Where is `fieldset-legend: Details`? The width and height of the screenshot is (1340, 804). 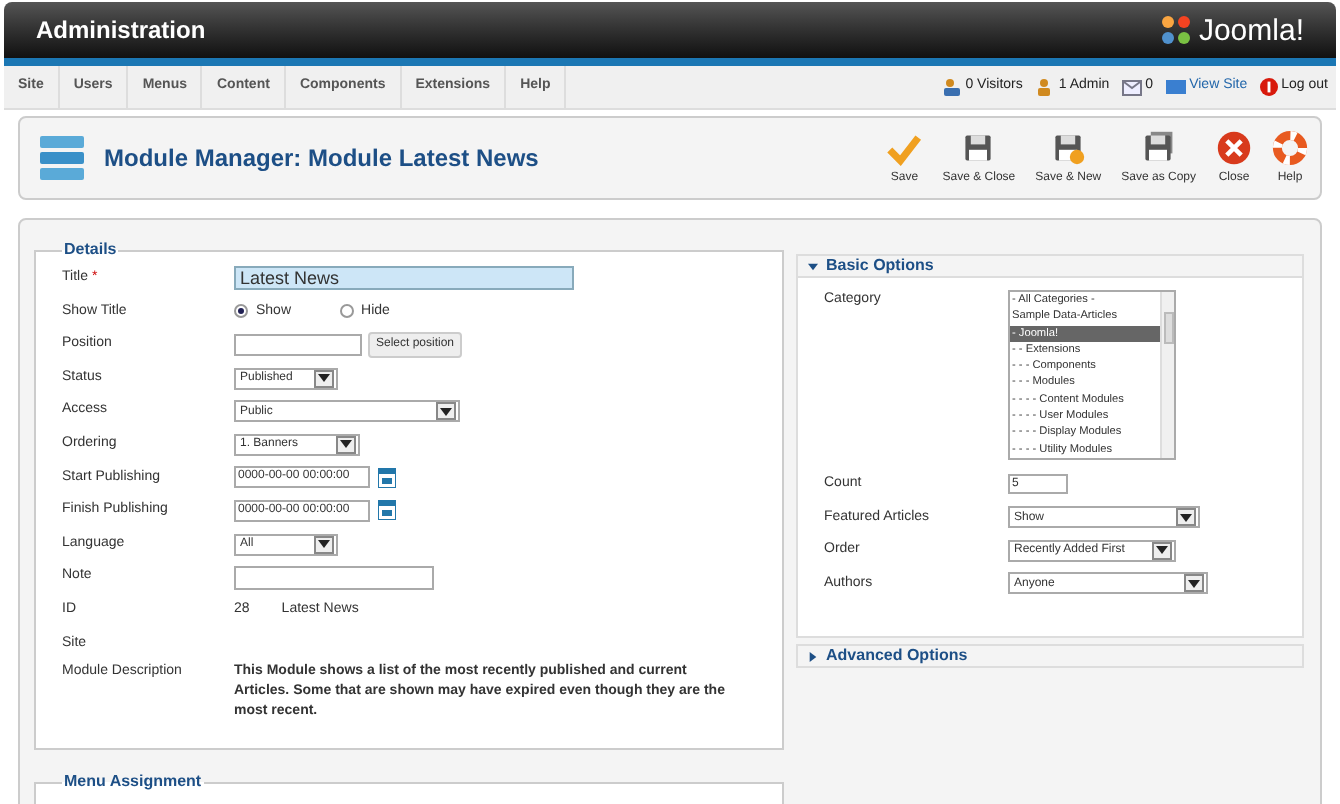
fieldset-legend: Details is located at coordinates (90, 250).